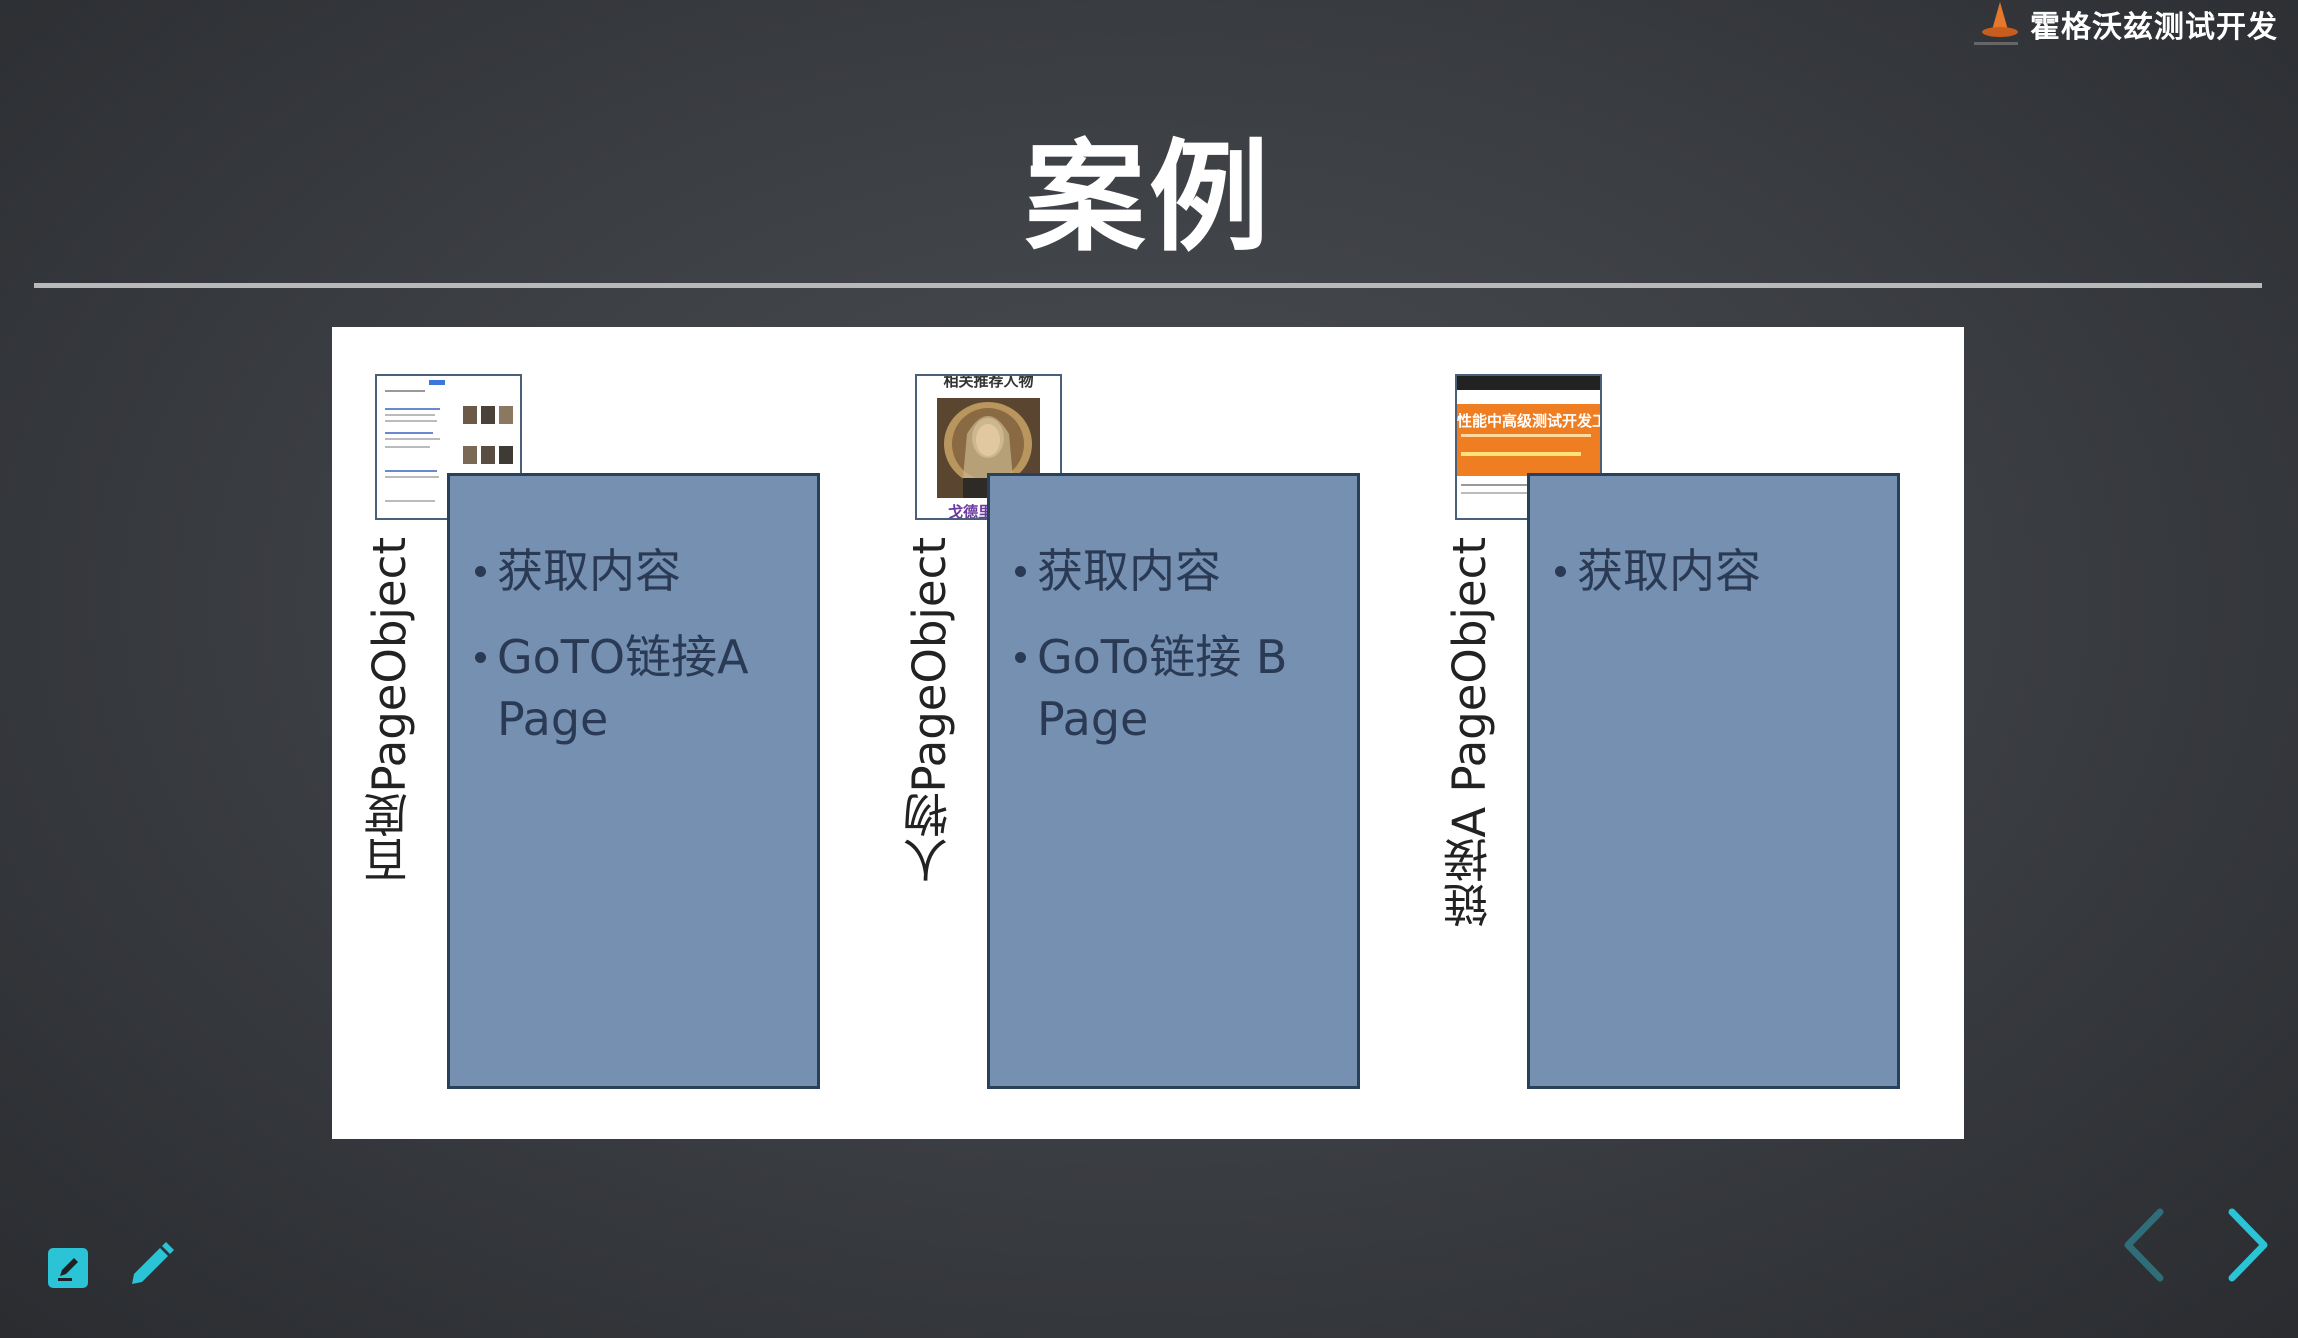 The width and height of the screenshot is (2298, 1338). I want to click on title-divider, so click(1148, 285).